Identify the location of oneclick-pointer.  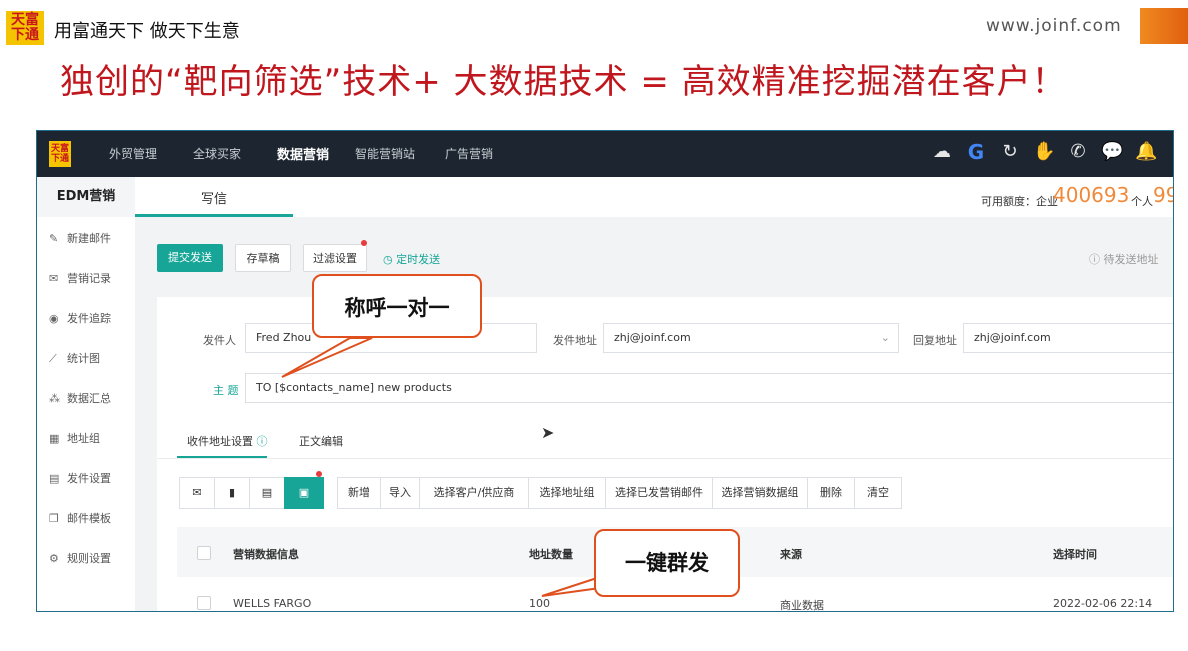
(571, 586).